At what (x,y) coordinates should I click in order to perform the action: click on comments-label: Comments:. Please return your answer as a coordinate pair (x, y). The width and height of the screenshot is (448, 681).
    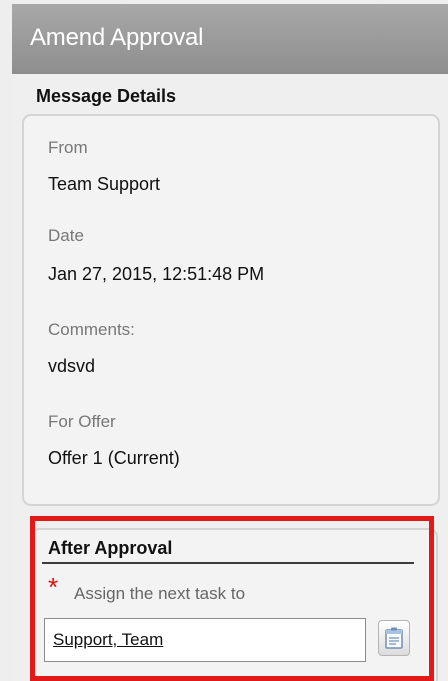
    Looking at the image, I should click on (91, 329).